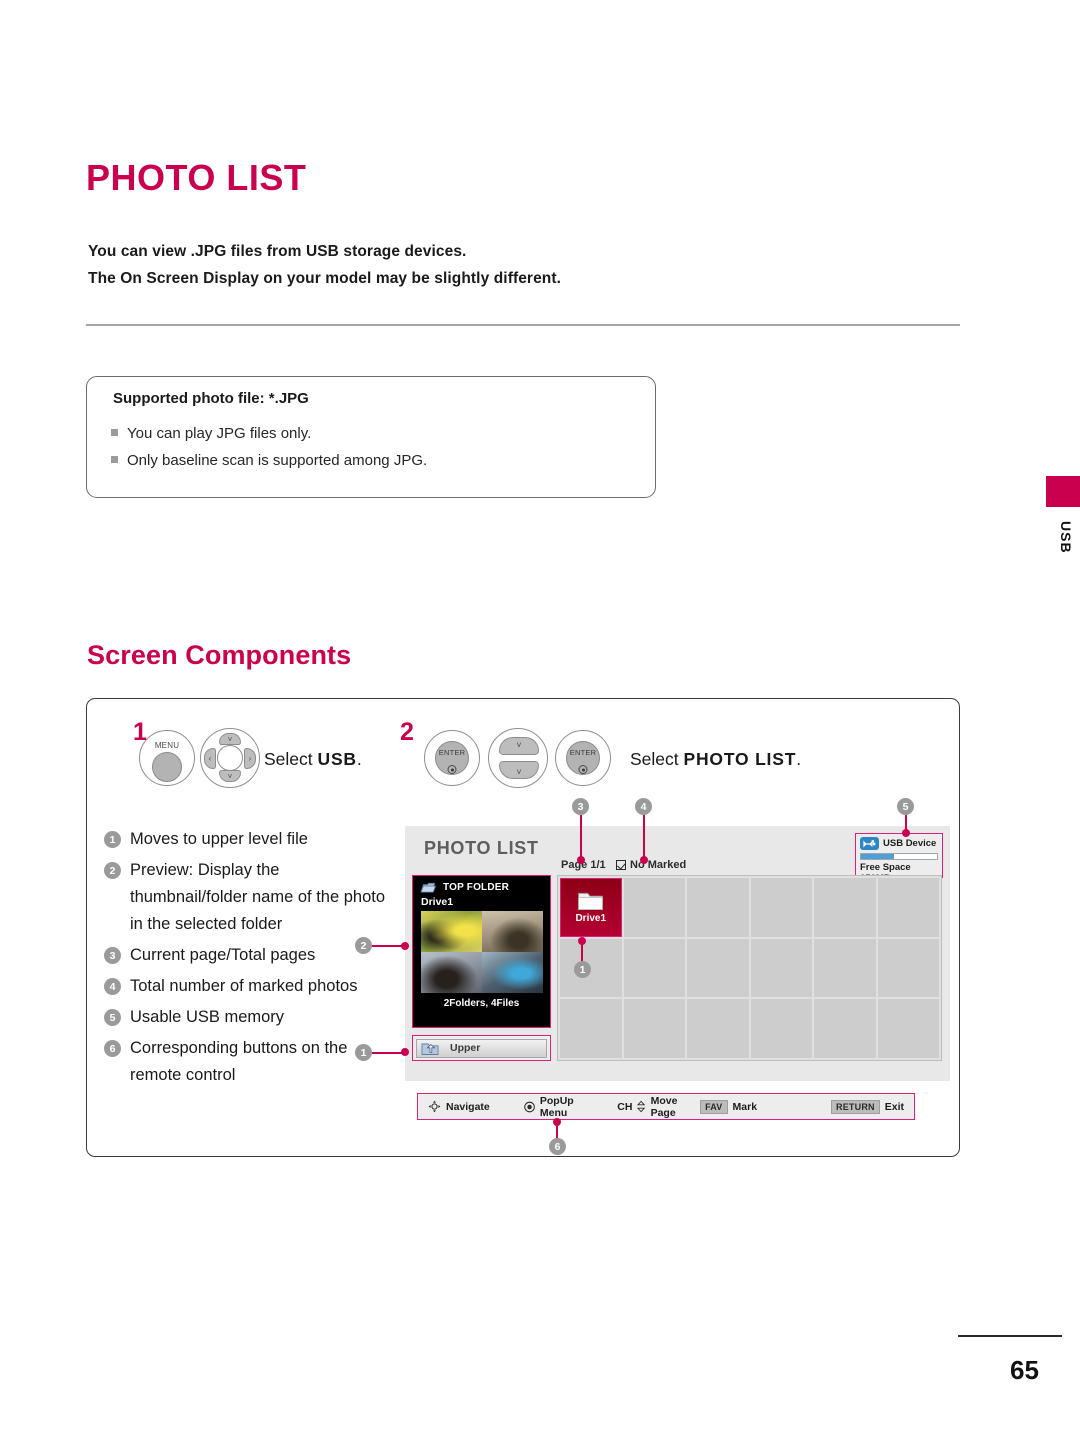 The width and height of the screenshot is (1080, 1439). Describe the element at coordinates (112, 986) in the screenshot. I see `legend-badge: 4` at that location.